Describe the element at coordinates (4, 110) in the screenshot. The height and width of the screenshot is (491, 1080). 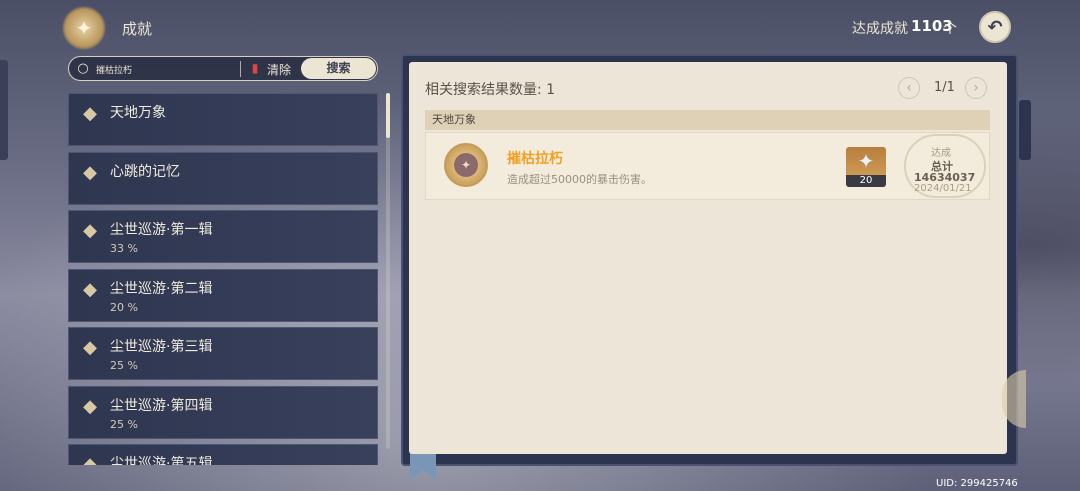
I see `left-edge-tab` at that location.